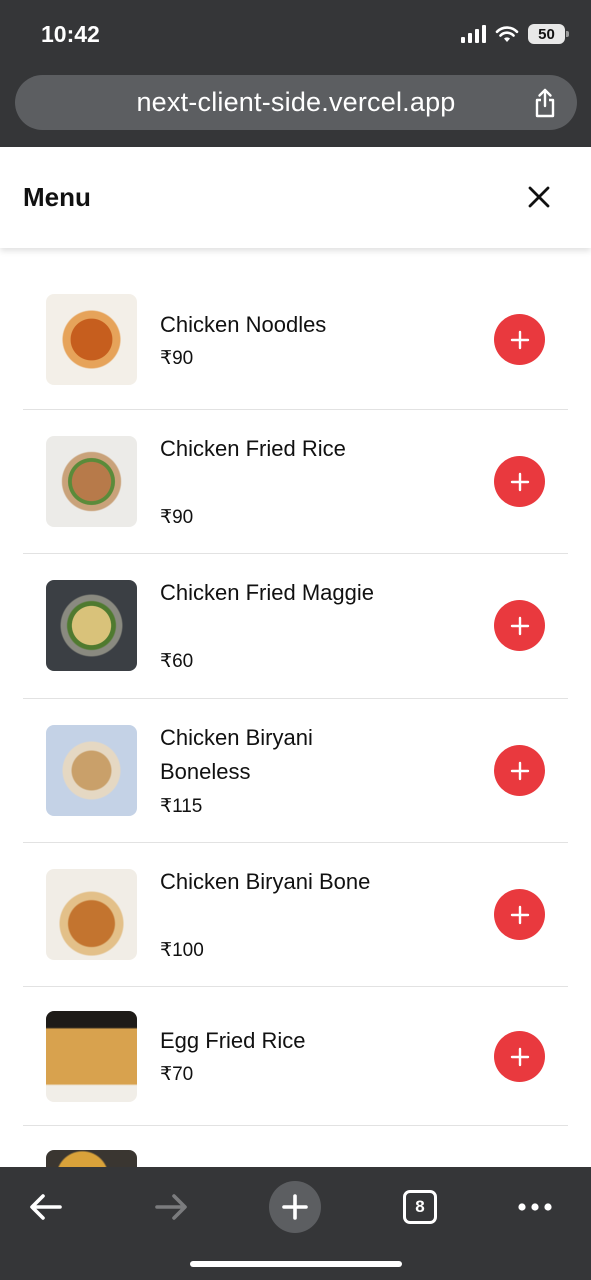  What do you see at coordinates (267, 592) in the screenshot?
I see `item-name: Chicken Fried Maggie` at bounding box center [267, 592].